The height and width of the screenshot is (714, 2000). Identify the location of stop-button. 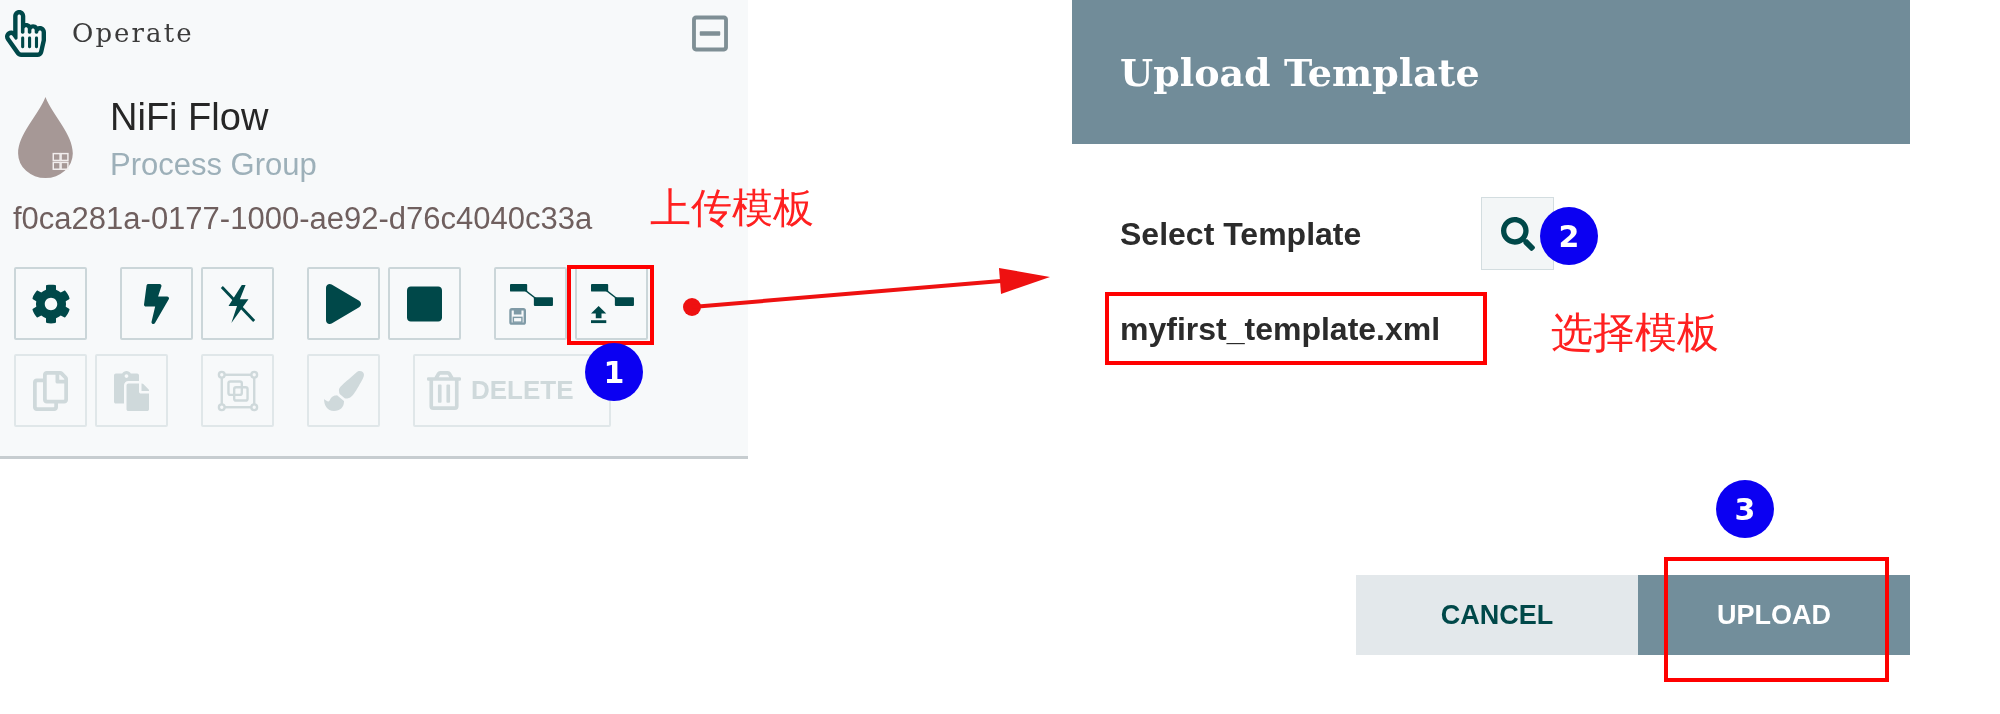
(424, 303).